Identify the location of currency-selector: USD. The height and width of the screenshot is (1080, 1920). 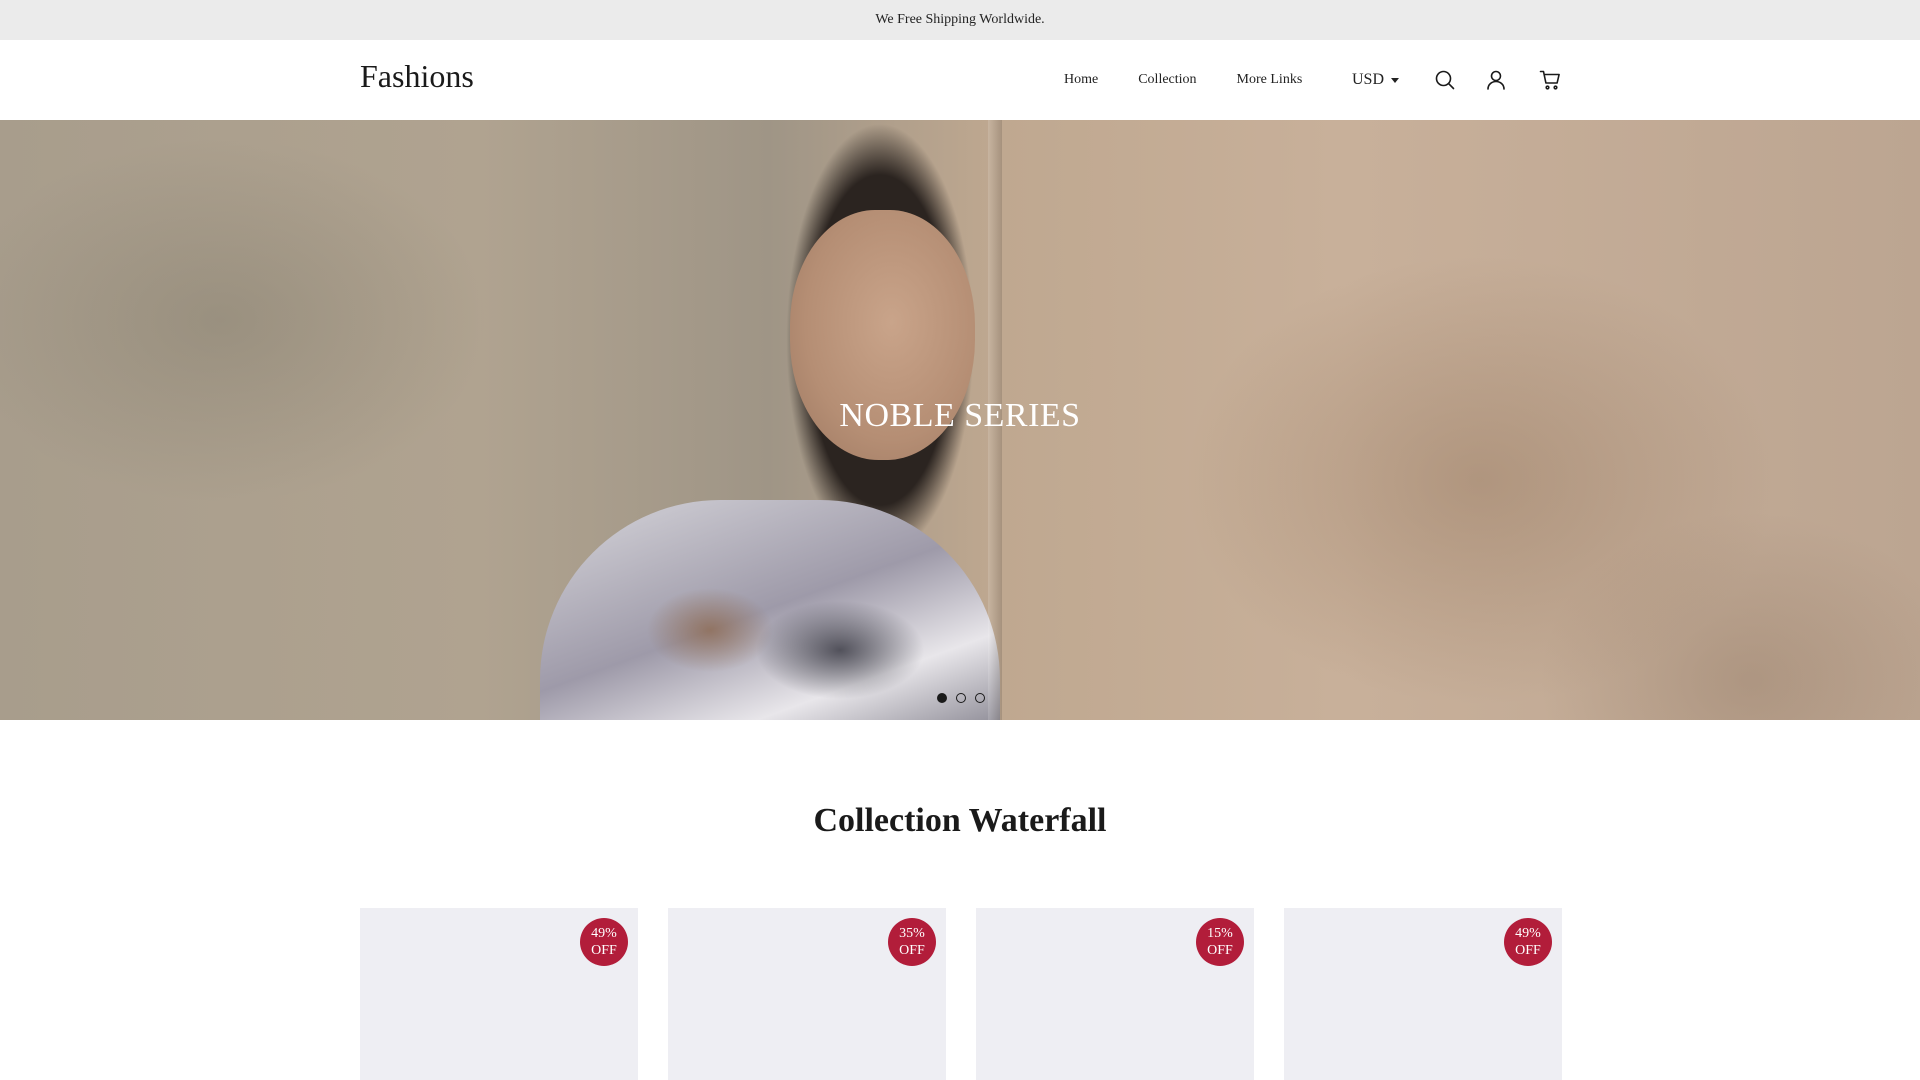
(1376, 80).